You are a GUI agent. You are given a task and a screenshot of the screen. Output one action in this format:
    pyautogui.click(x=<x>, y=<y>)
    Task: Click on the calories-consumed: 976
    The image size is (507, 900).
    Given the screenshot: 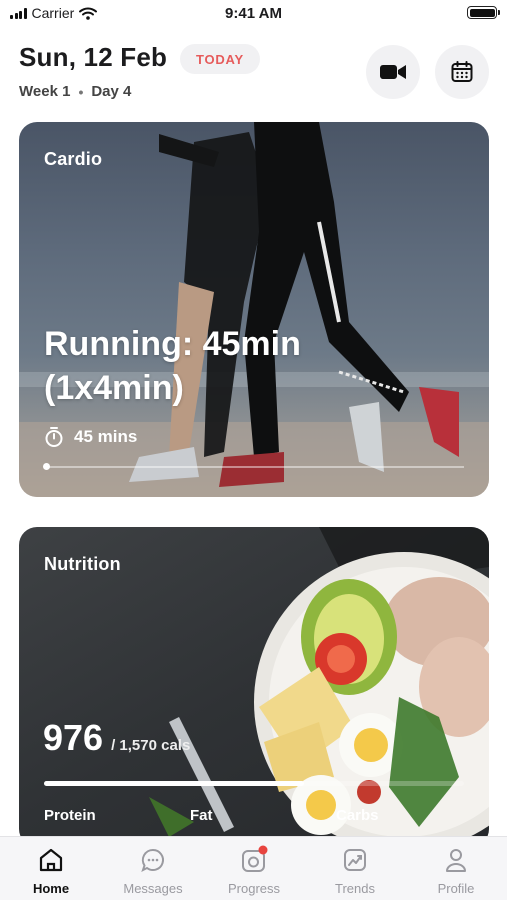 What is the action you would take?
    pyautogui.click(x=73, y=737)
    